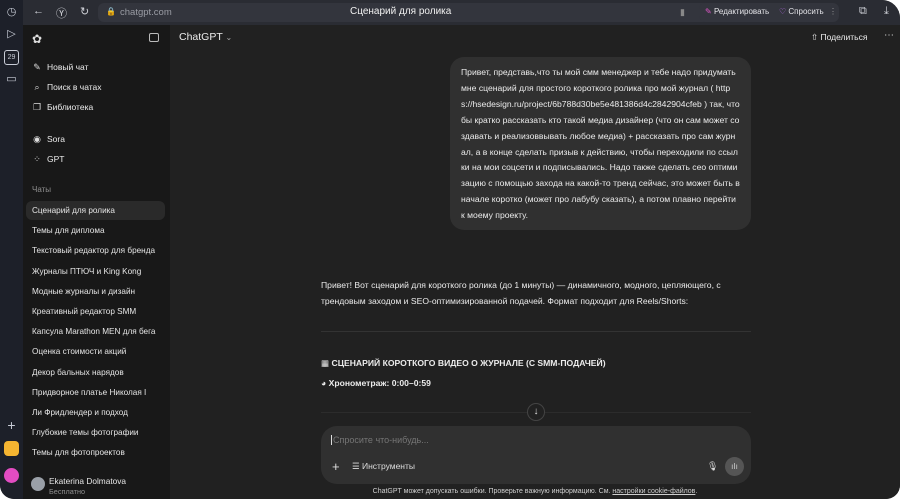  What do you see at coordinates (67, 491) in the screenshot?
I see `user-plan: Бесплатно` at bounding box center [67, 491].